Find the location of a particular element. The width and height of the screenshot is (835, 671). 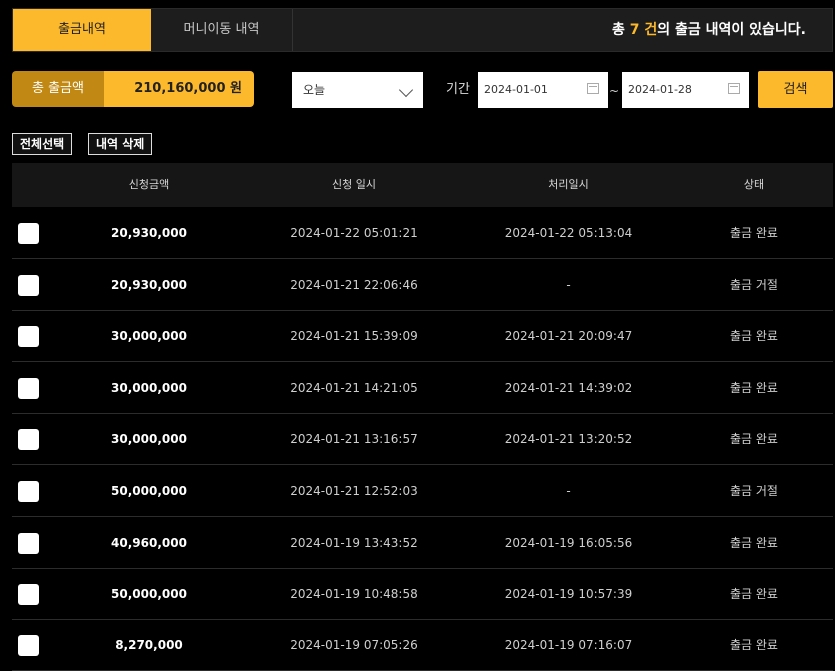

start-date-input: 2024-01-01 is located at coordinates (543, 90).